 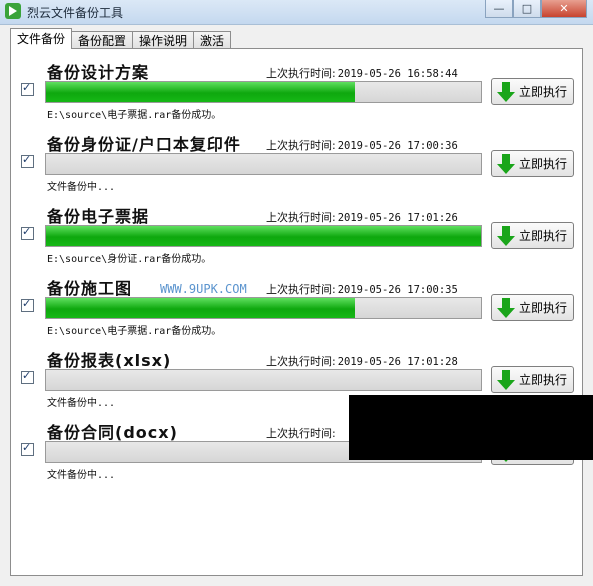 I want to click on last-run: 上次执行时间: 2019-05-26 17:00:35, so click(x=362, y=289).